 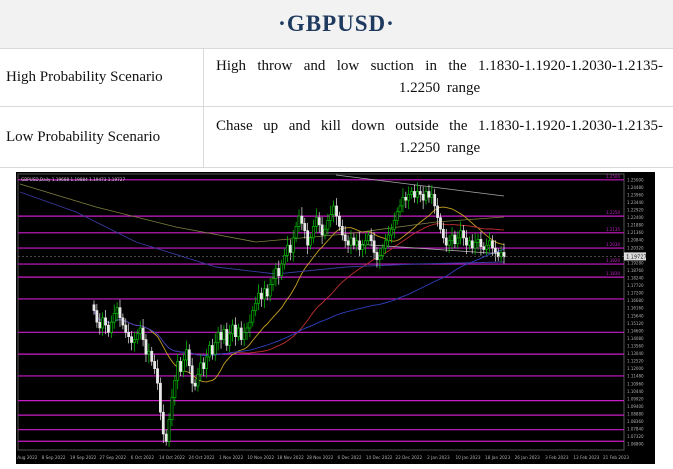 I want to click on price-tick-label: 1.22400, so click(x=635, y=217).